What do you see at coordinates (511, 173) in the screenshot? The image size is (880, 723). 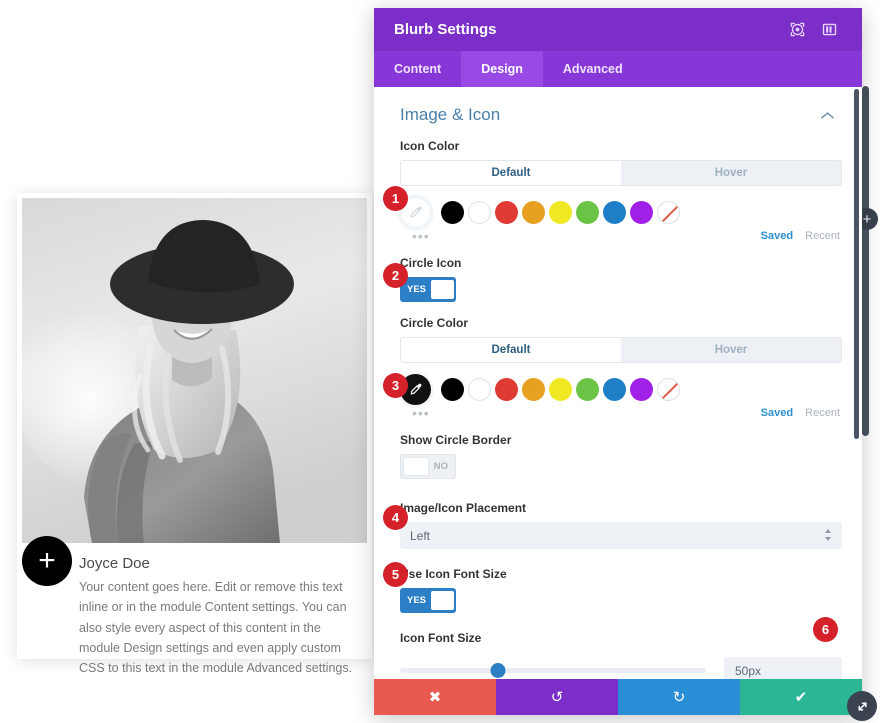 I see `icon-color-default-tab: Default` at bounding box center [511, 173].